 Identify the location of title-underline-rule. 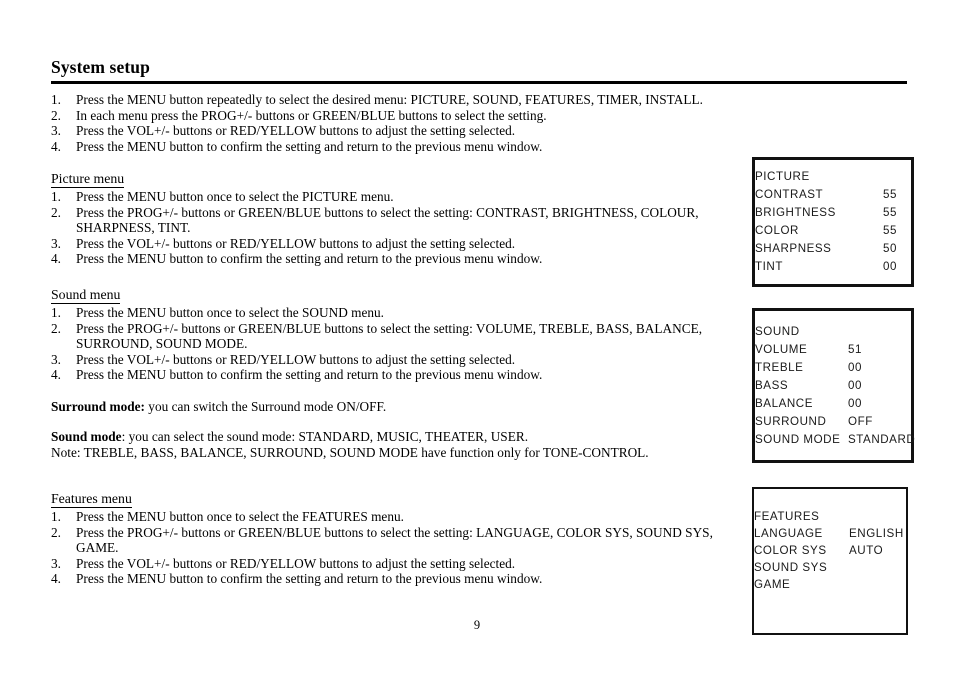
(479, 82).